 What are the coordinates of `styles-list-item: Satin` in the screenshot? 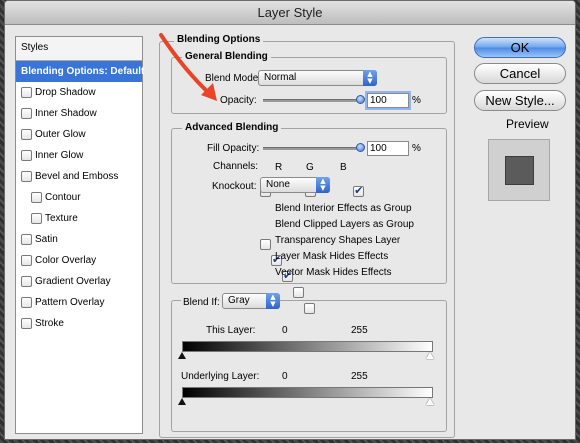 It's located at (79, 239).